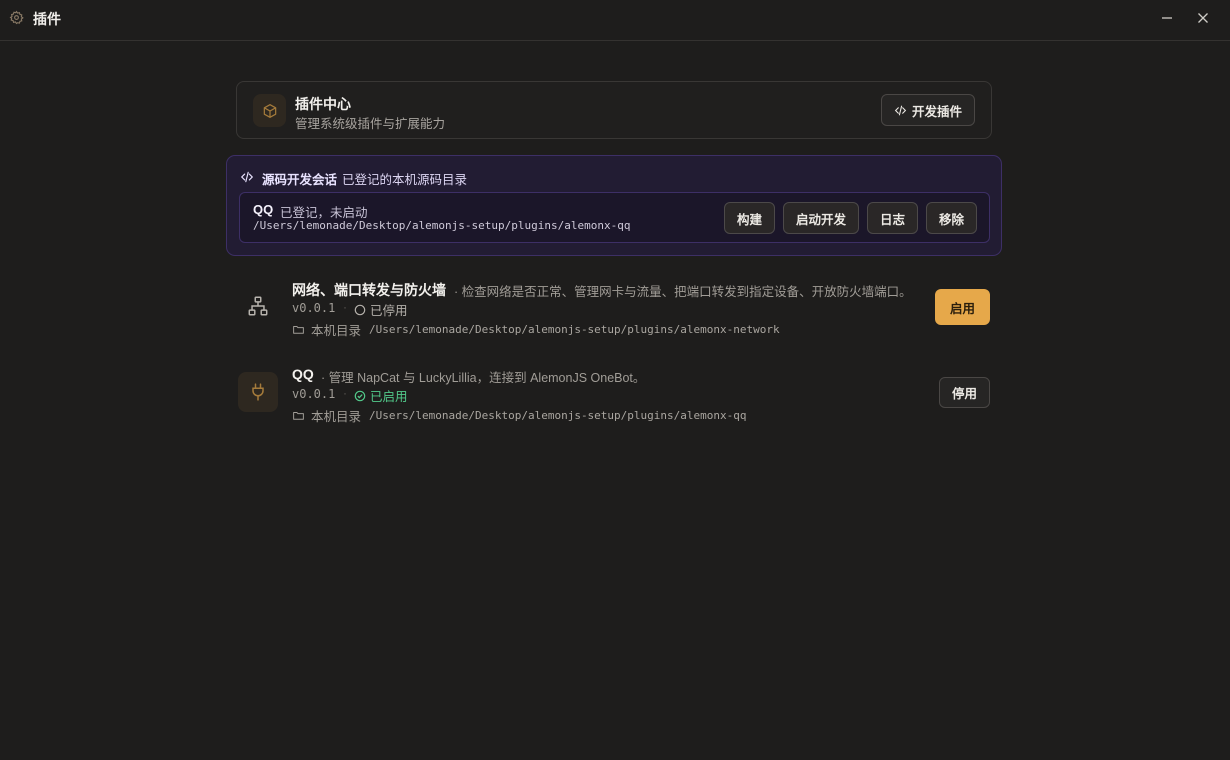 The image size is (1230, 760). What do you see at coordinates (300, 180) in the screenshot?
I see `dev-session-title: 源码开发会话` at bounding box center [300, 180].